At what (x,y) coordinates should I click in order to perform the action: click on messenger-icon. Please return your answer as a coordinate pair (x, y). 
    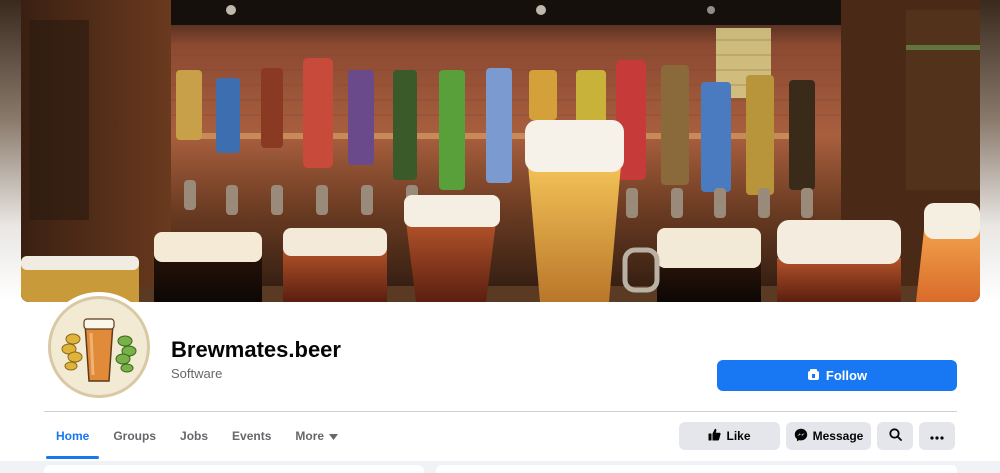
    Looking at the image, I should click on (801, 436).